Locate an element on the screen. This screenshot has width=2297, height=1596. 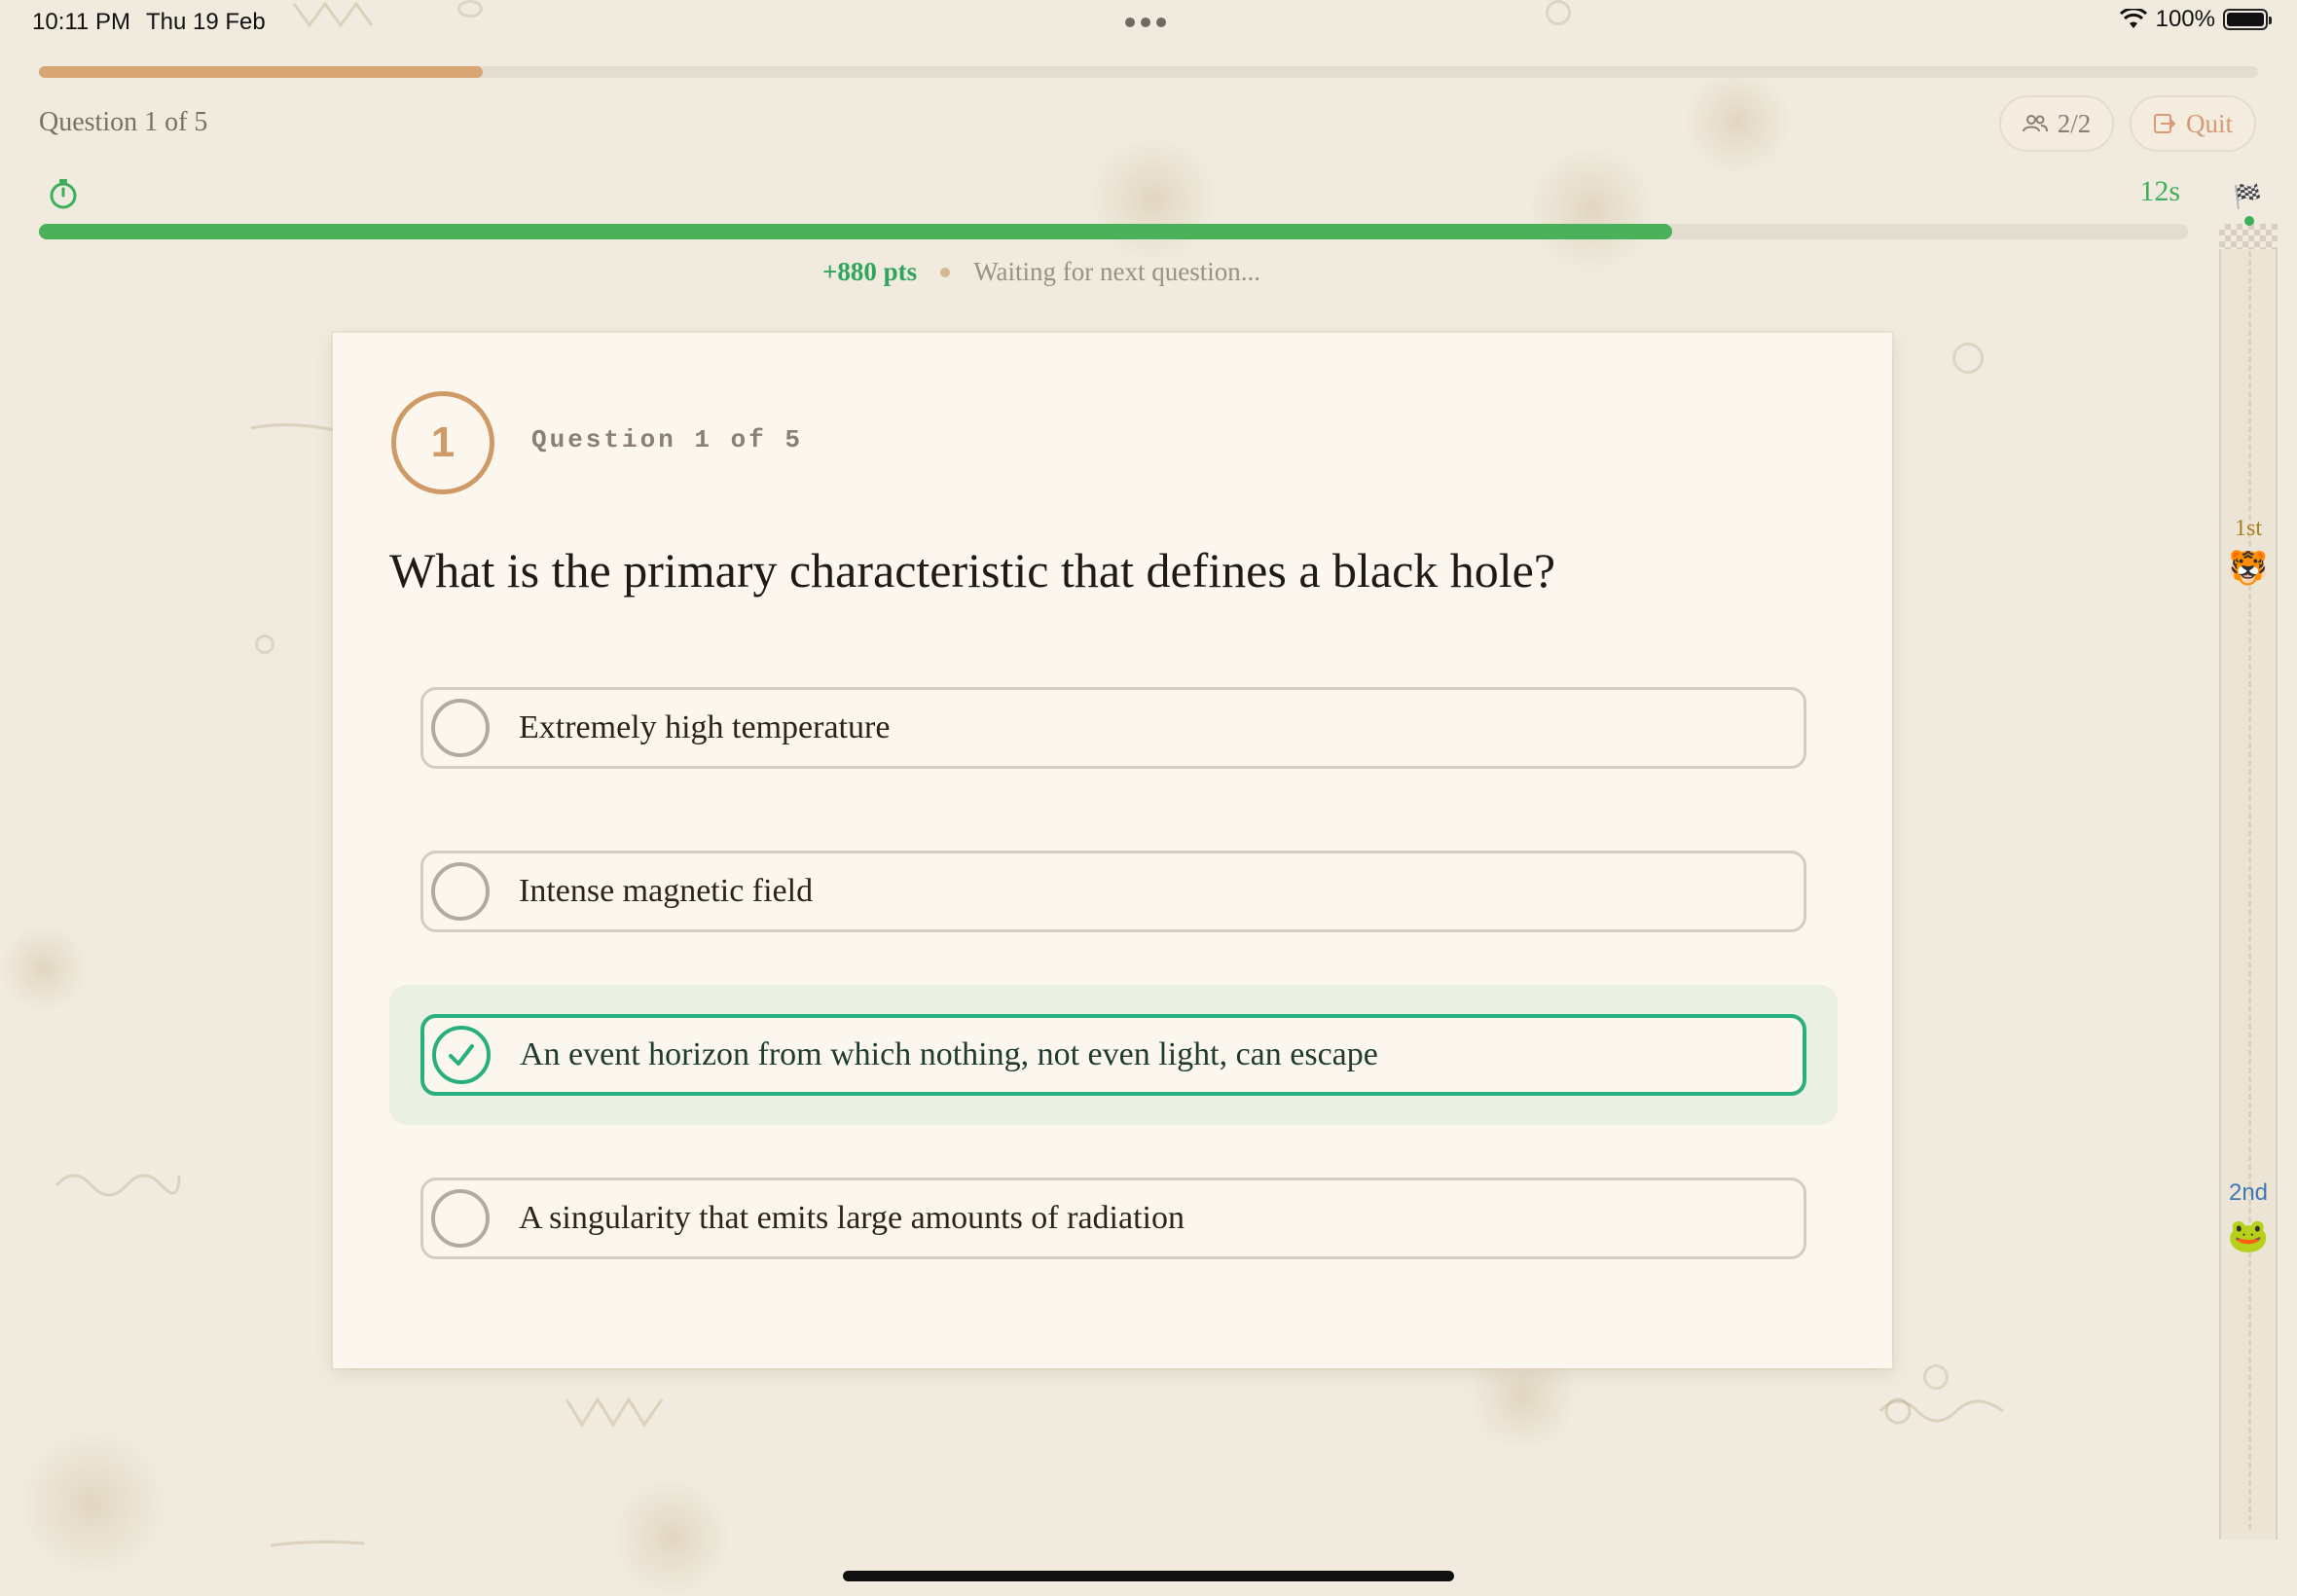
race-track is located at coordinates (2248, 882).